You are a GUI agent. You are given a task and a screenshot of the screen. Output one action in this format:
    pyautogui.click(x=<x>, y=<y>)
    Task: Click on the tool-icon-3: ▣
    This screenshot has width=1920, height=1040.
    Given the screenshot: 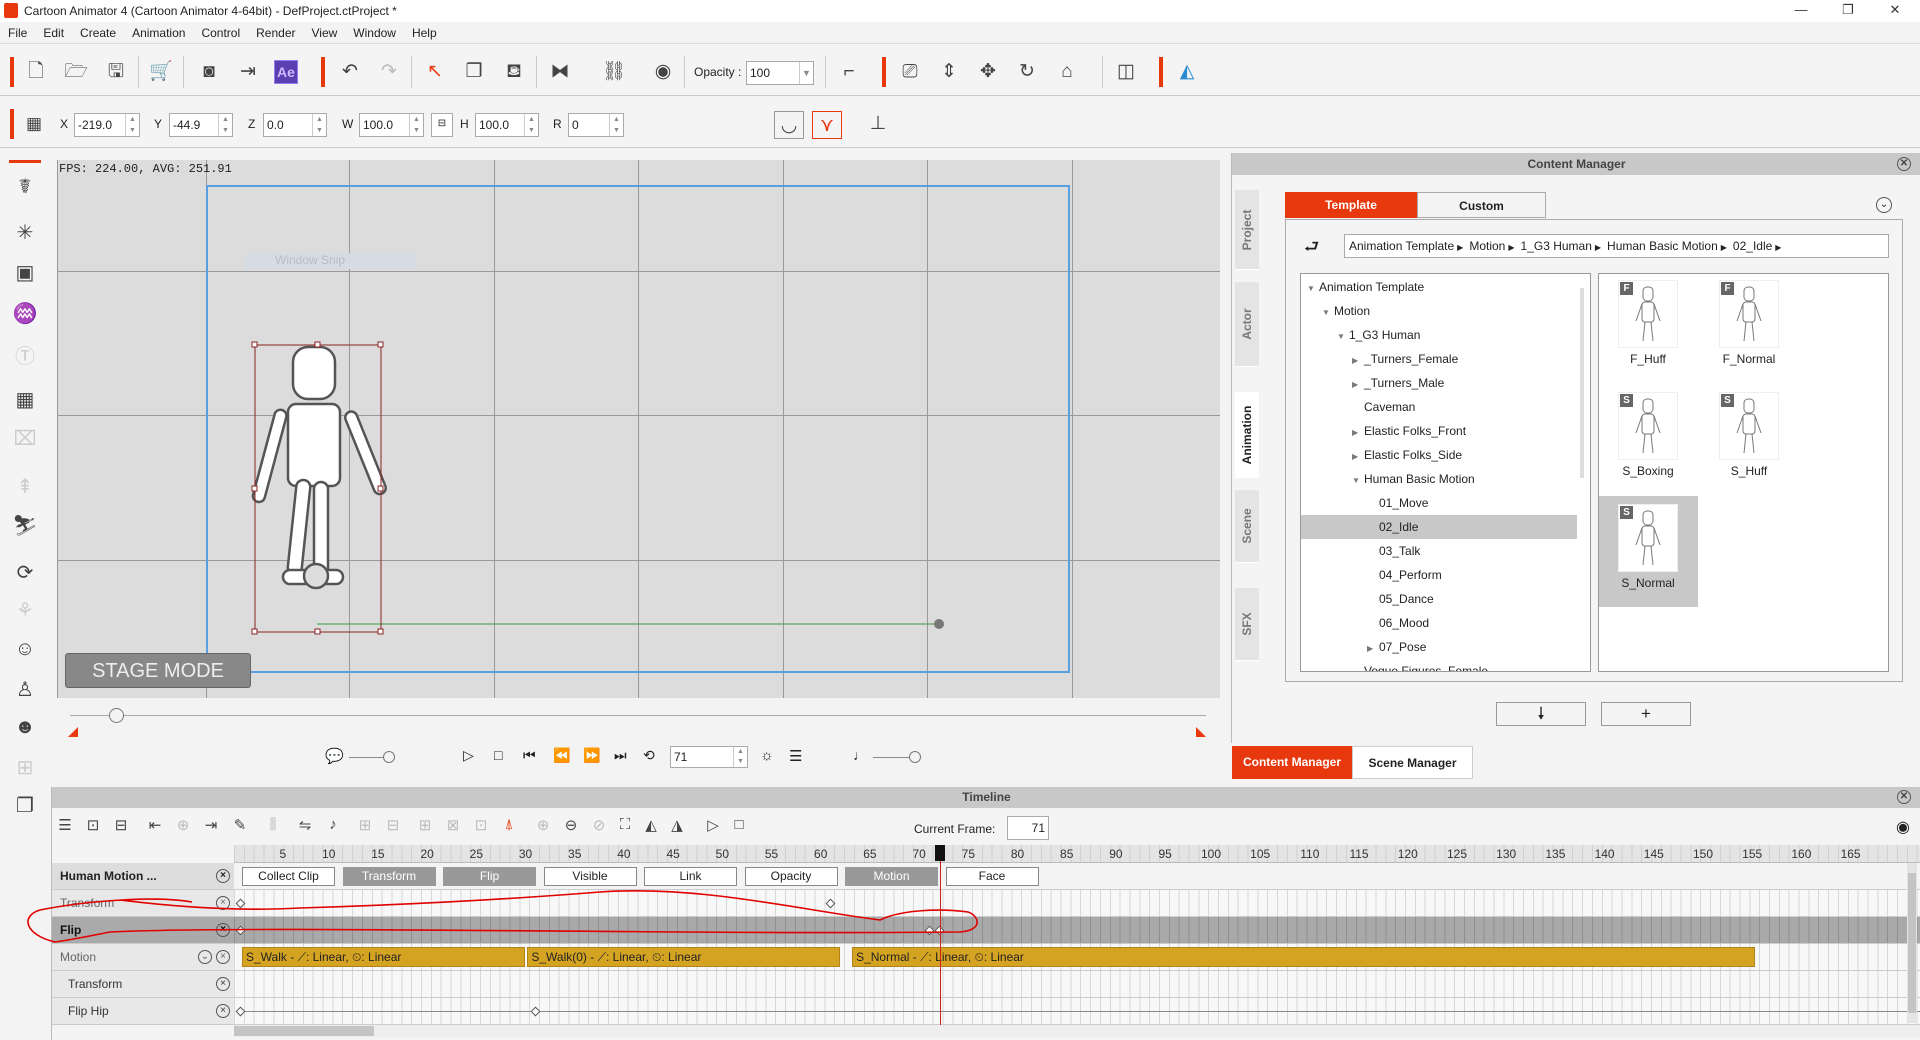 What is the action you would take?
    pyautogui.click(x=25, y=274)
    